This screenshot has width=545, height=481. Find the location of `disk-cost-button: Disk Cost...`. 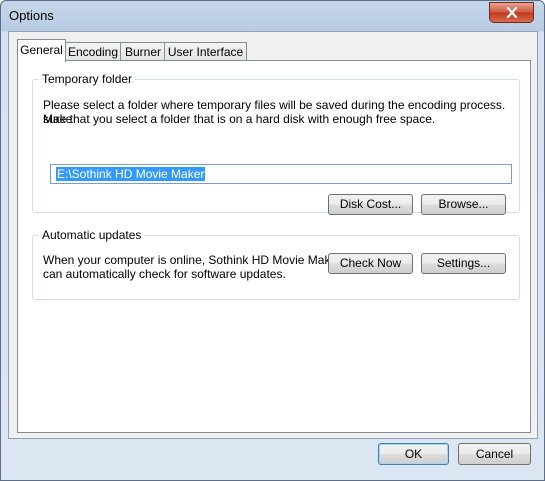

disk-cost-button: Disk Cost... is located at coordinates (370, 204).